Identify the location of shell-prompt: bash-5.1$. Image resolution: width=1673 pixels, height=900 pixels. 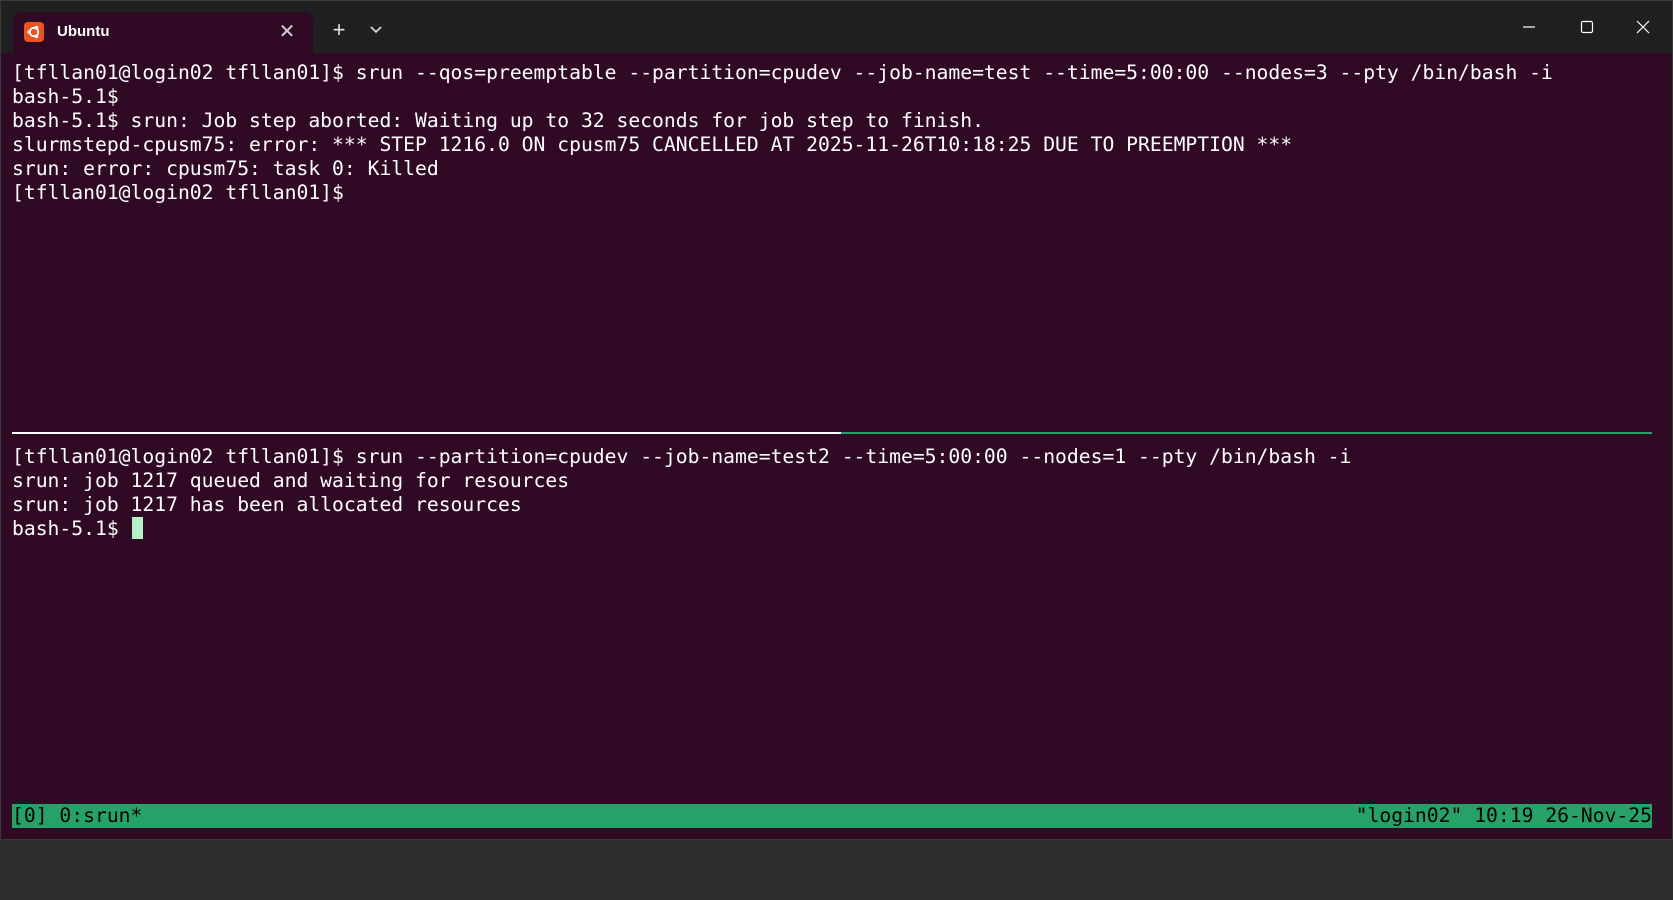
(71, 528).